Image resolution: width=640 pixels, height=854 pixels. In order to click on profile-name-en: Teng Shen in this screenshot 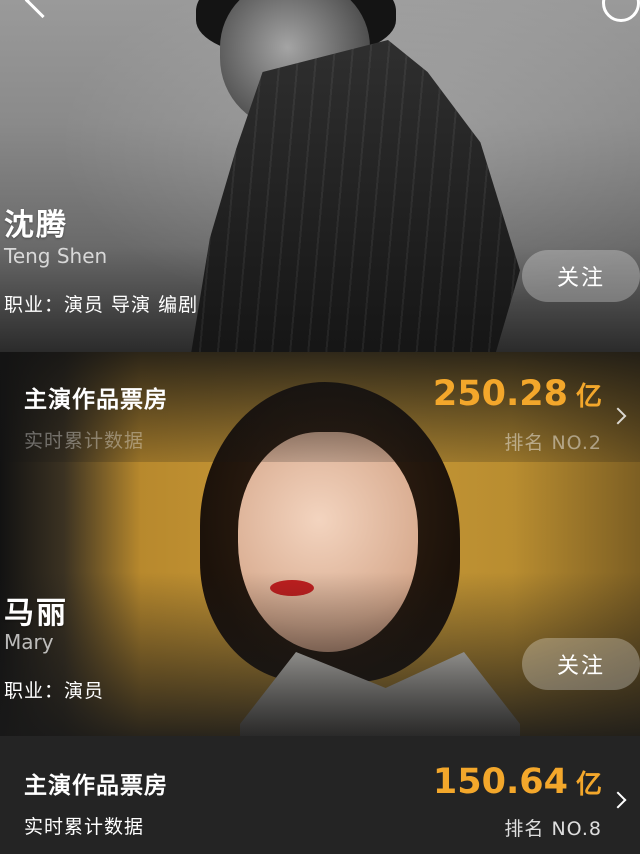, I will do `click(56, 256)`.